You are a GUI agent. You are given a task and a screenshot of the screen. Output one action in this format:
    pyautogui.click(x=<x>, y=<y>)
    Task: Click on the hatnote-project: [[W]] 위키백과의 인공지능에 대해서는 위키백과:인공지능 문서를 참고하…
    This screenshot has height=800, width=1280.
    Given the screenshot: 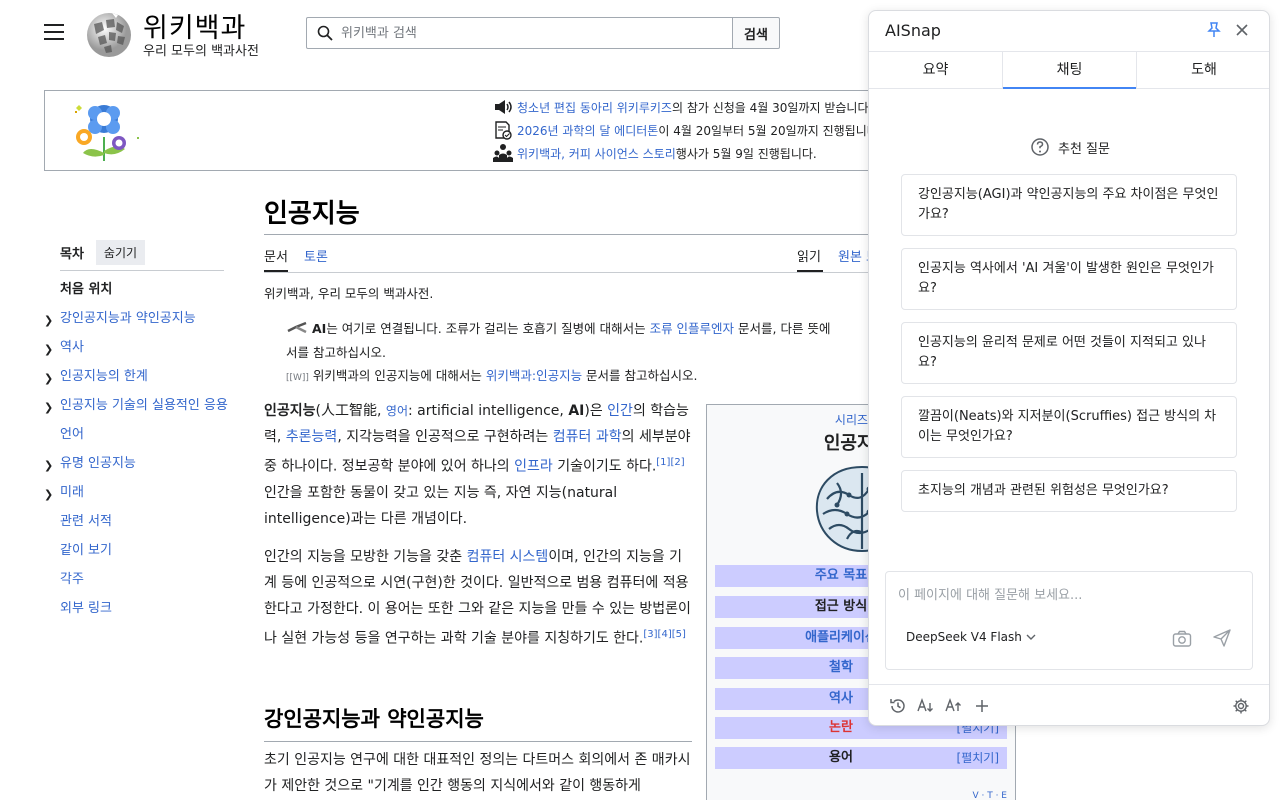 What is the action you would take?
    pyautogui.click(x=492, y=375)
    